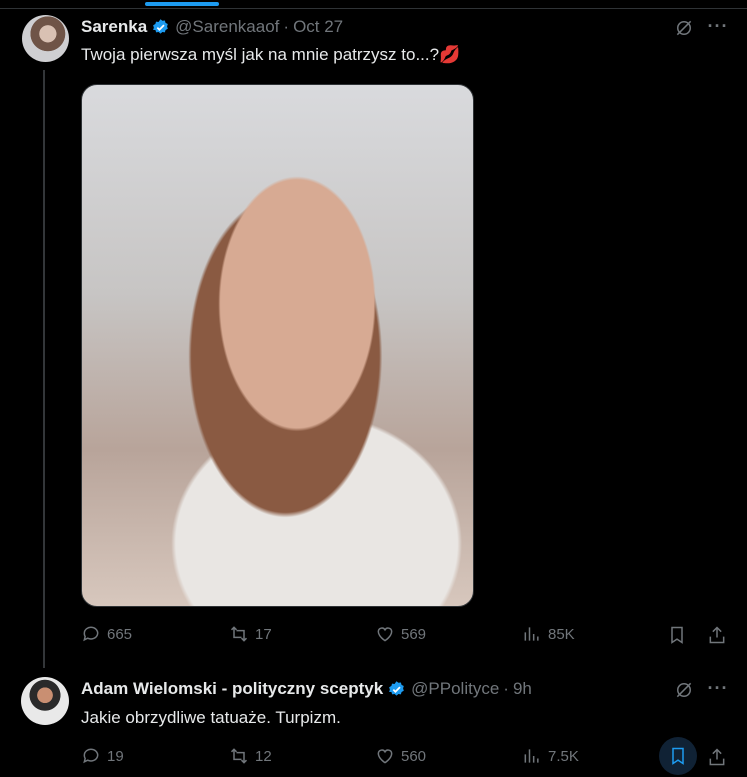 This screenshot has width=747, height=777. I want to click on views-button: 7.5K, so click(550, 756).